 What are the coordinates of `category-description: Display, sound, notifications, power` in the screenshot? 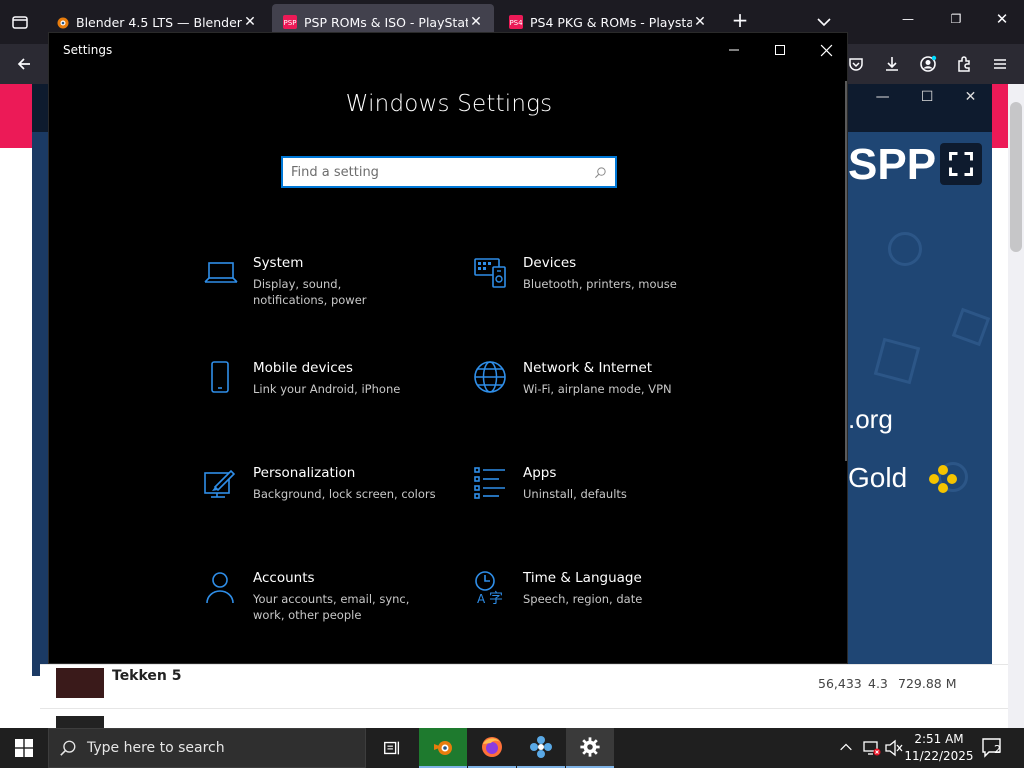 It's located at (310, 292).